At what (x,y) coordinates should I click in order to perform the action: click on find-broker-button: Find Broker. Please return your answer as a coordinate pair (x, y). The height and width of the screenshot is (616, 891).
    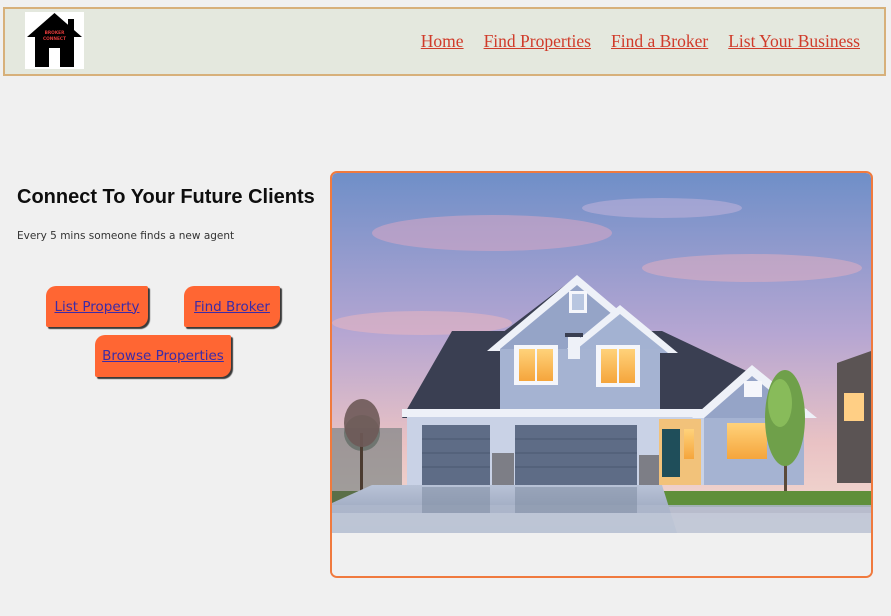
    Looking at the image, I should click on (232, 306).